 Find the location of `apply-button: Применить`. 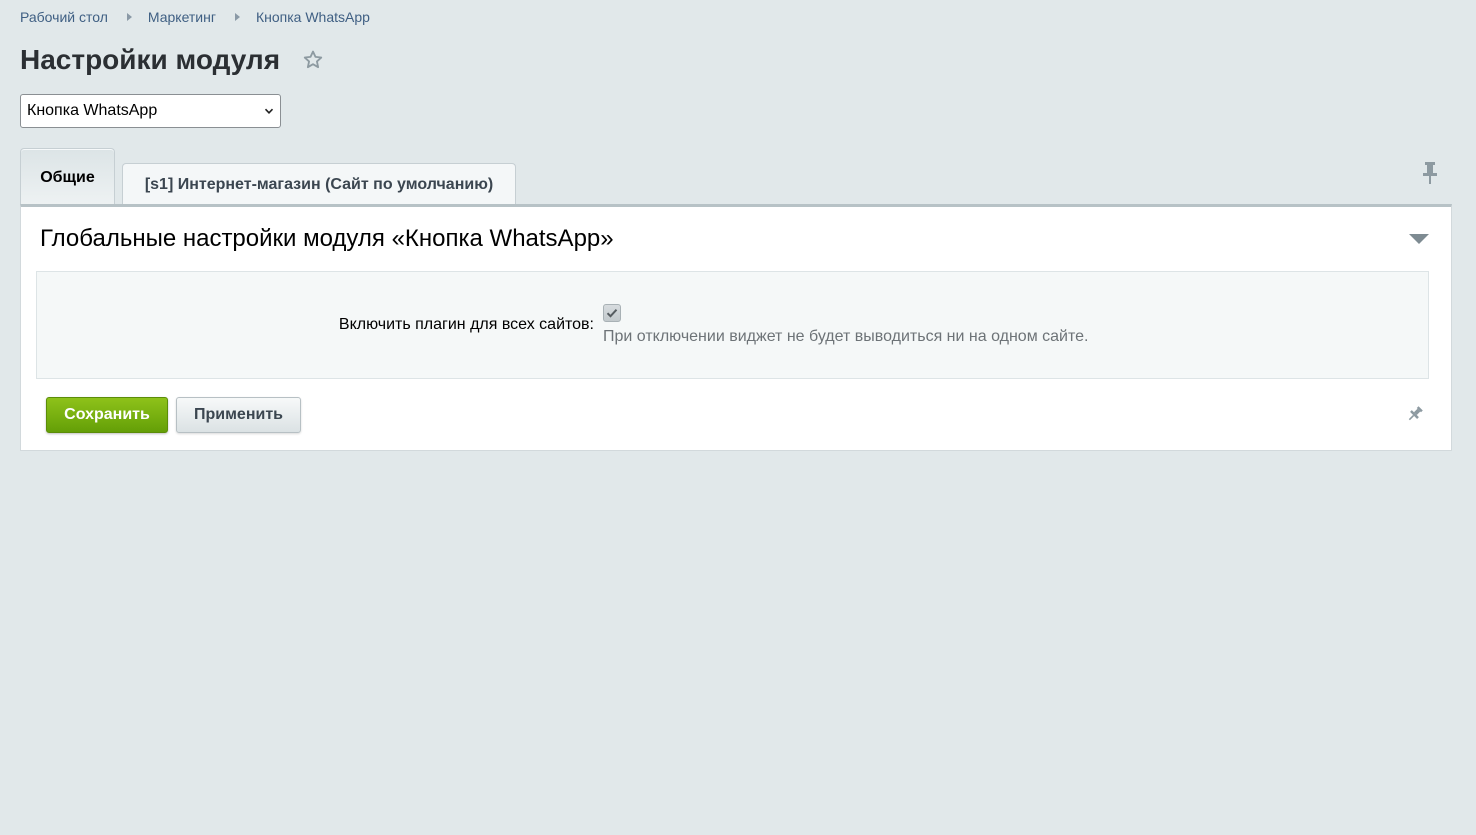

apply-button: Применить is located at coordinates (238, 415).